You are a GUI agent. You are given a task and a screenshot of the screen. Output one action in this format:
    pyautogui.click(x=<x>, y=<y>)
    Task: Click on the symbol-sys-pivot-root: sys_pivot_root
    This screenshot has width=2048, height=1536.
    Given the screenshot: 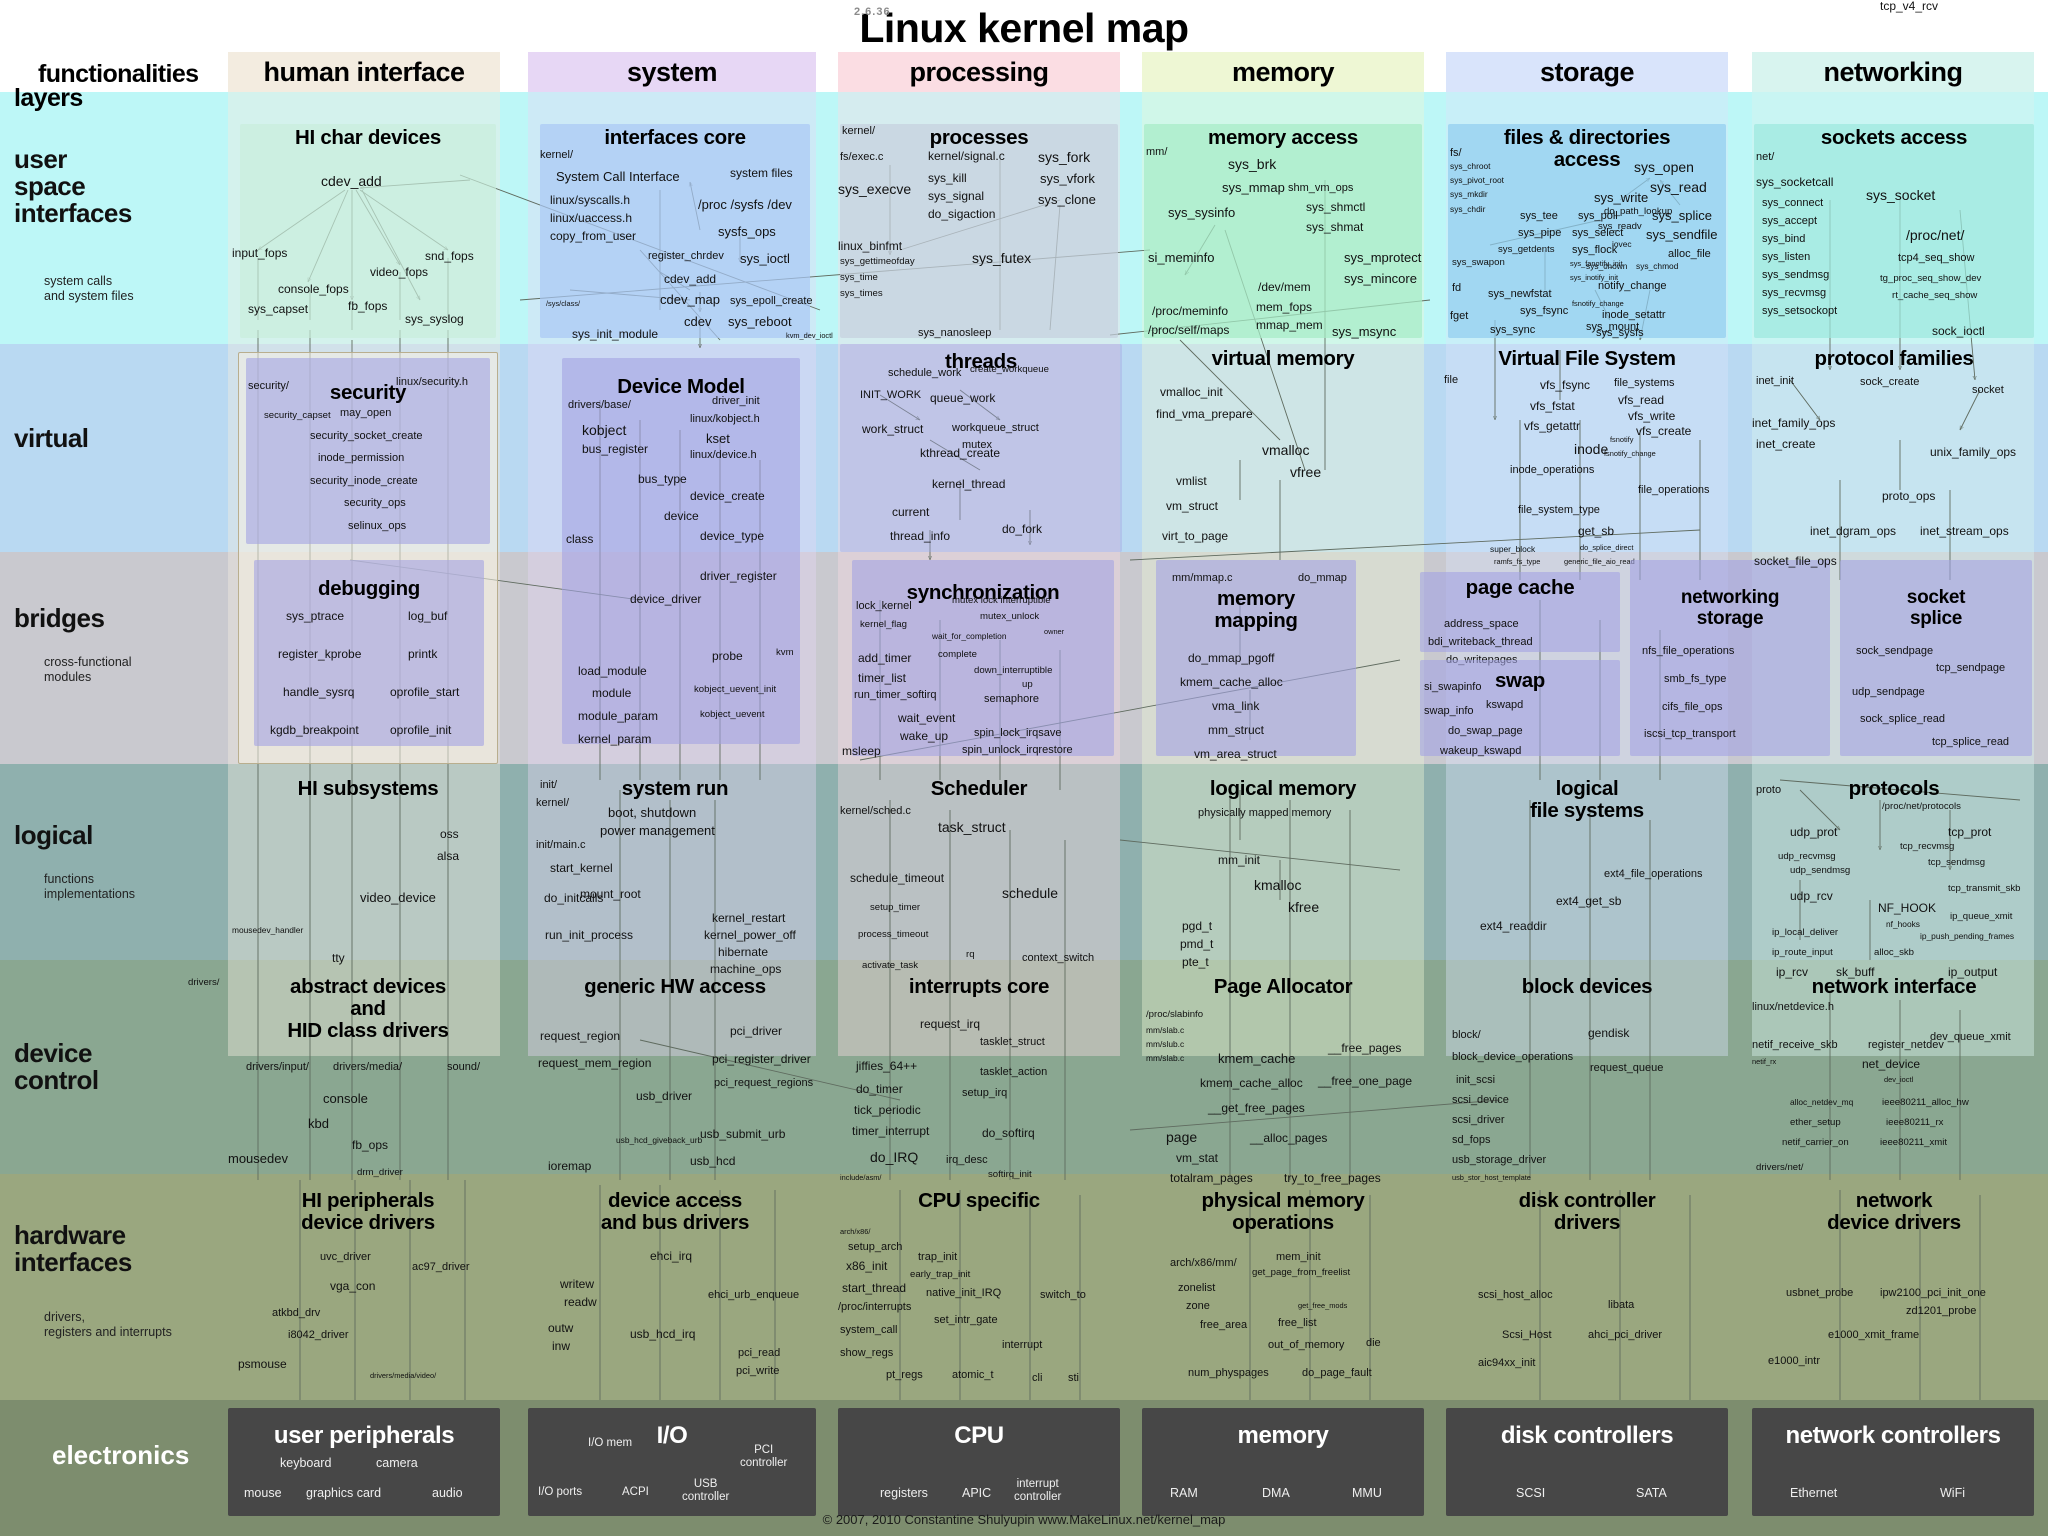 What is the action you would take?
    pyautogui.click(x=1477, y=180)
    